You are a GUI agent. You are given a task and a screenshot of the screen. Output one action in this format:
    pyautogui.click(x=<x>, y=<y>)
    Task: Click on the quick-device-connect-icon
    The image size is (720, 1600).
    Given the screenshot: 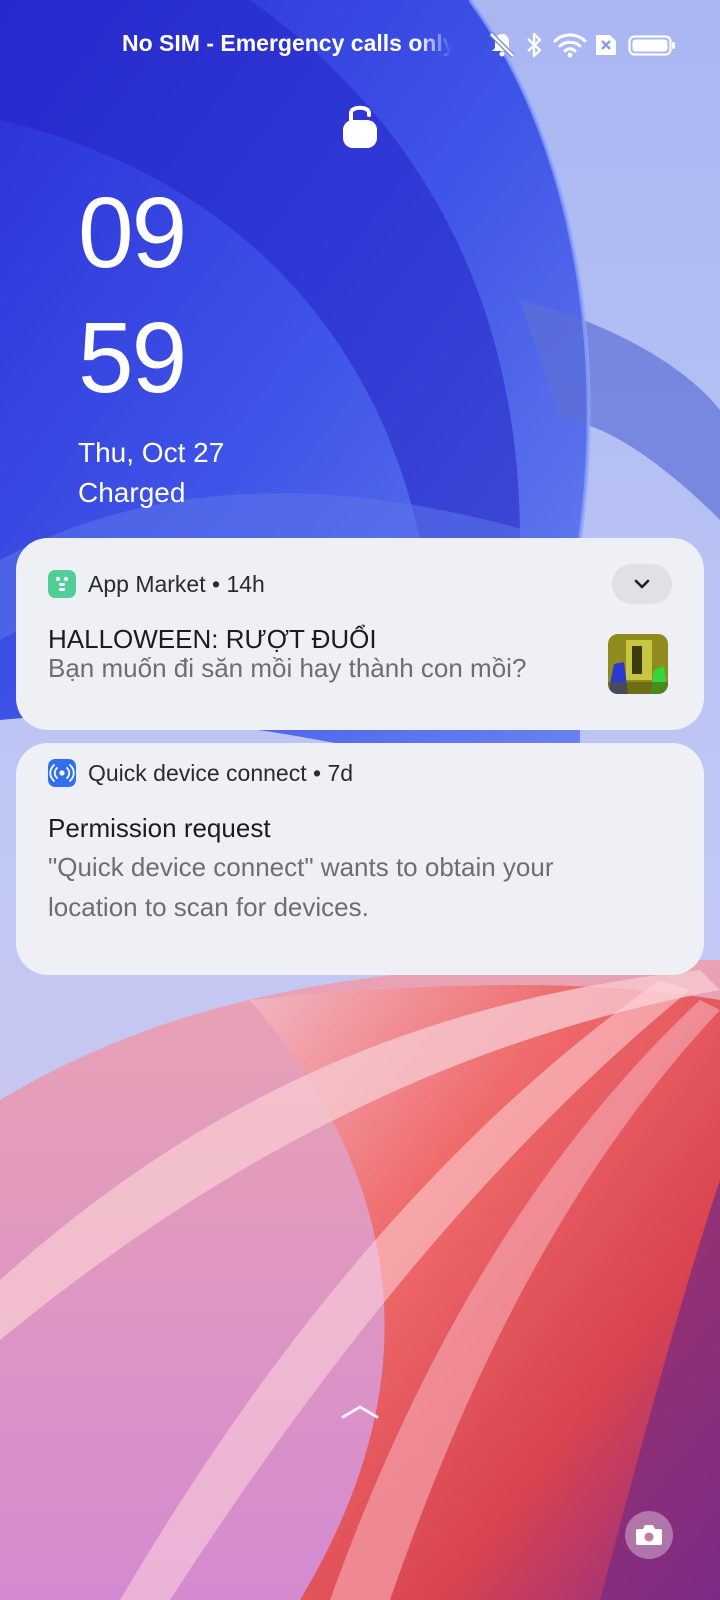 What is the action you would take?
    pyautogui.click(x=62, y=773)
    